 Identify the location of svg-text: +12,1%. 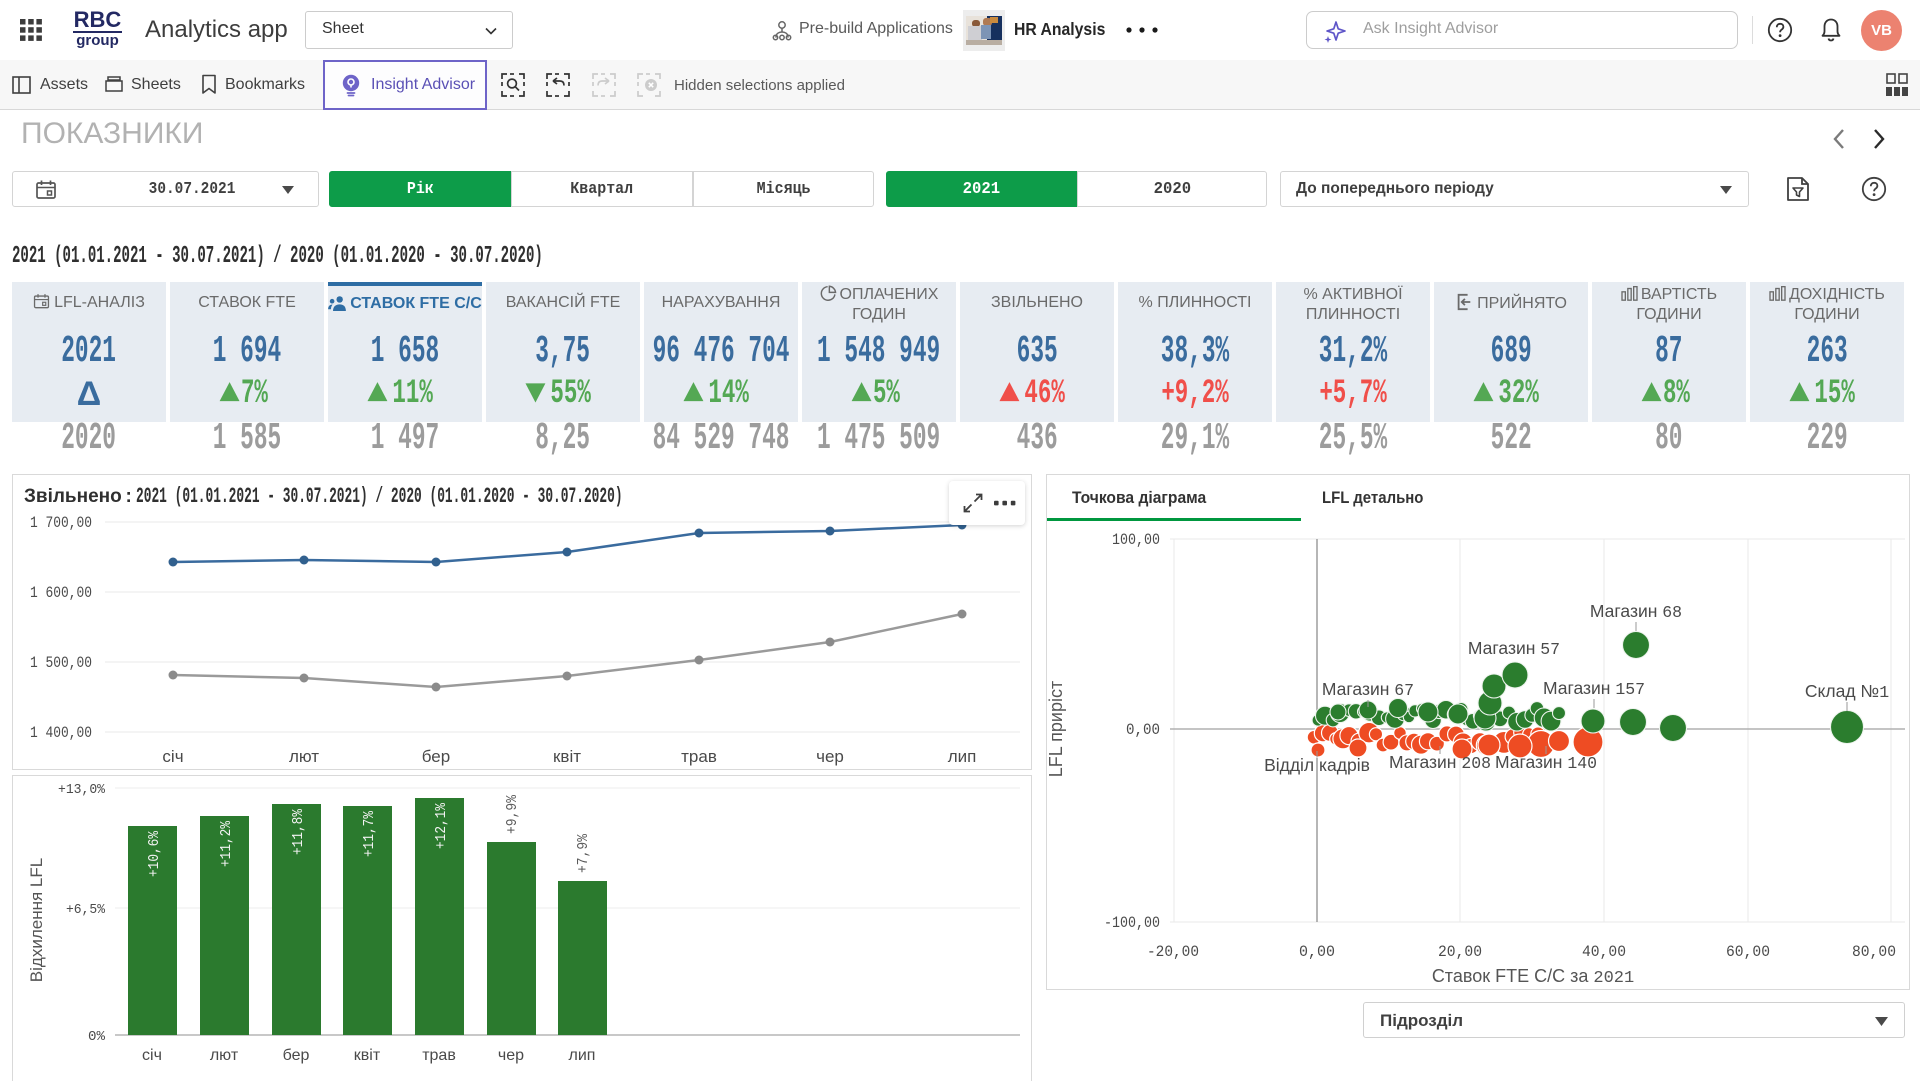
(441, 825).